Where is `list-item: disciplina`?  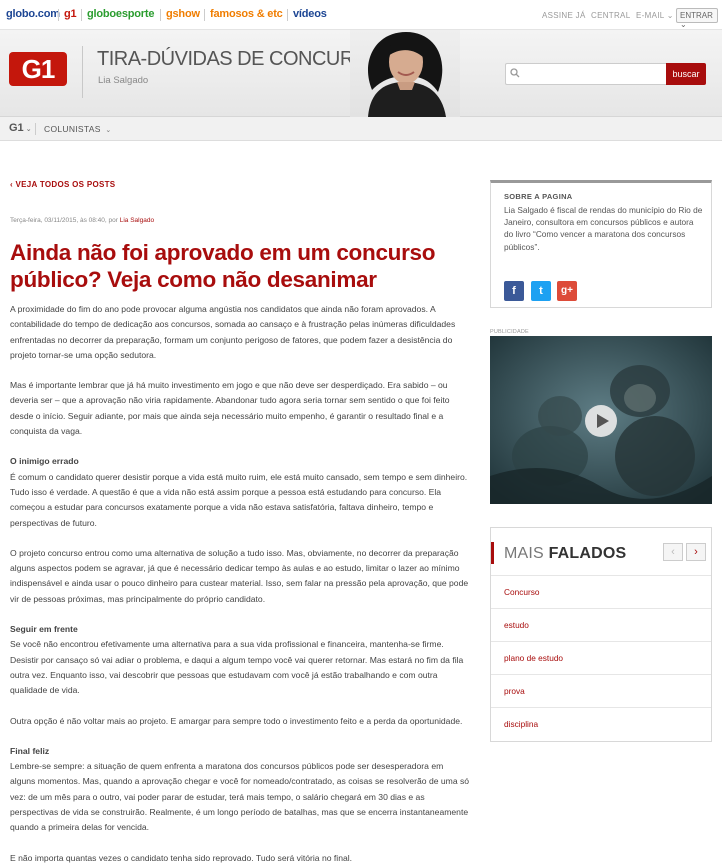
list-item: disciplina is located at coordinates (601, 723).